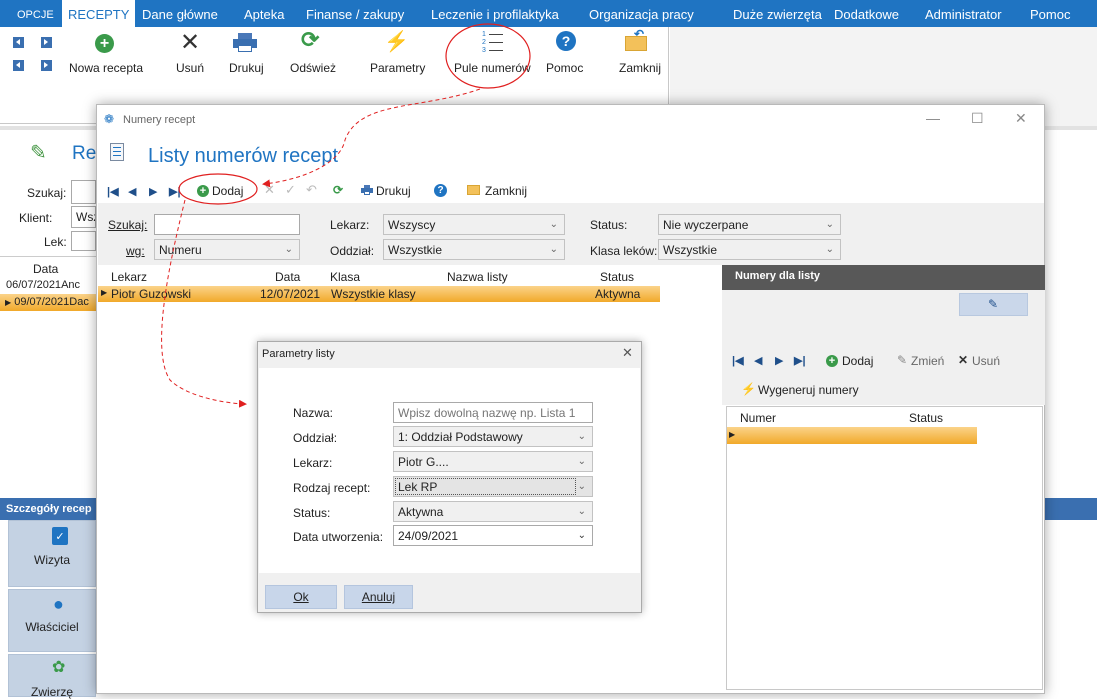 This screenshot has width=1097, height=699. Describe the element at coordinates (493, 511) in the screenshot. I see `status-select: Aktywna ⌄` at that location.